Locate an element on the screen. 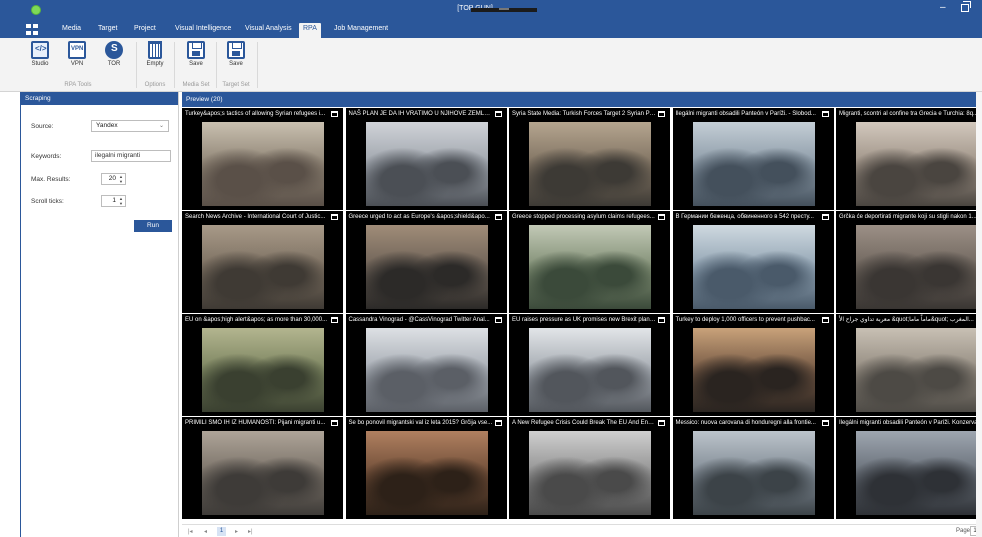 This screenshot has width=982, height=537. scrollbar is located at coordinates (979, 314).